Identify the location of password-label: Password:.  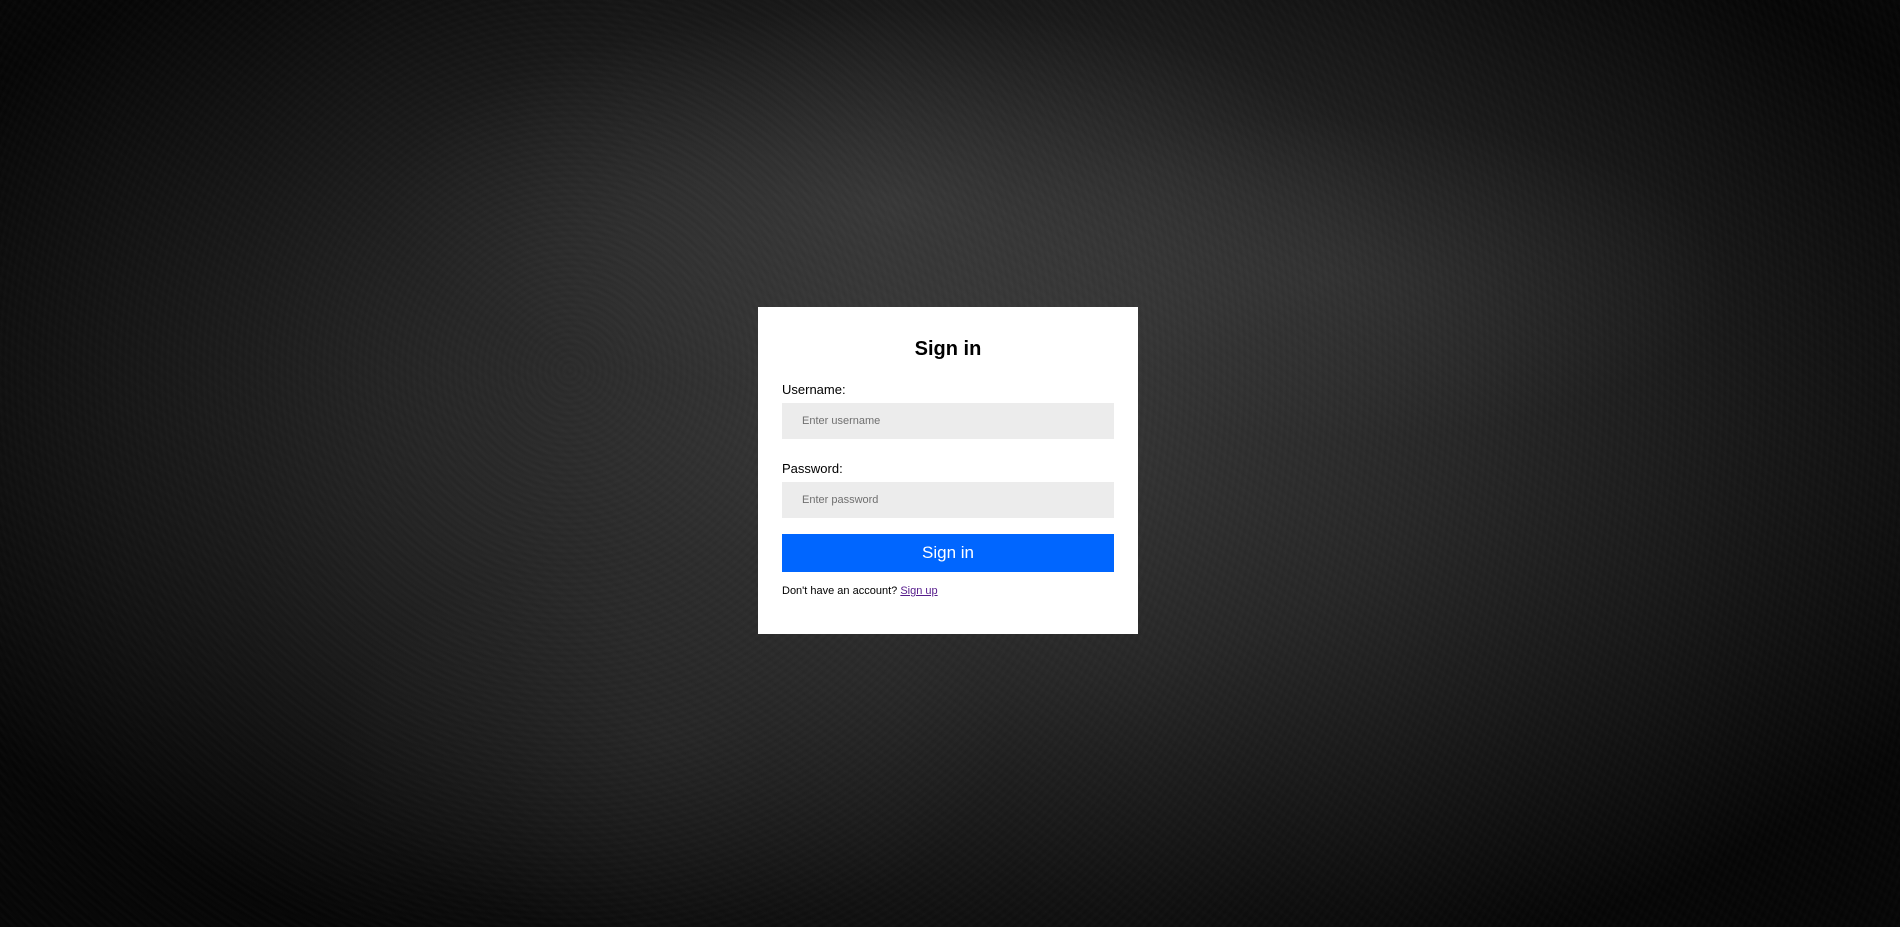
(812, 468).